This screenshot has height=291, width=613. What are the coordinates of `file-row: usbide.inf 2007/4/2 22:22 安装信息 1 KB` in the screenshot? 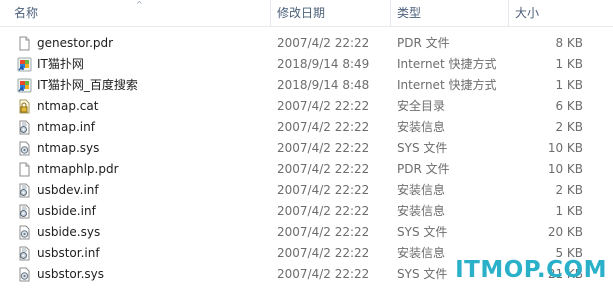 It's located at (306, 211).